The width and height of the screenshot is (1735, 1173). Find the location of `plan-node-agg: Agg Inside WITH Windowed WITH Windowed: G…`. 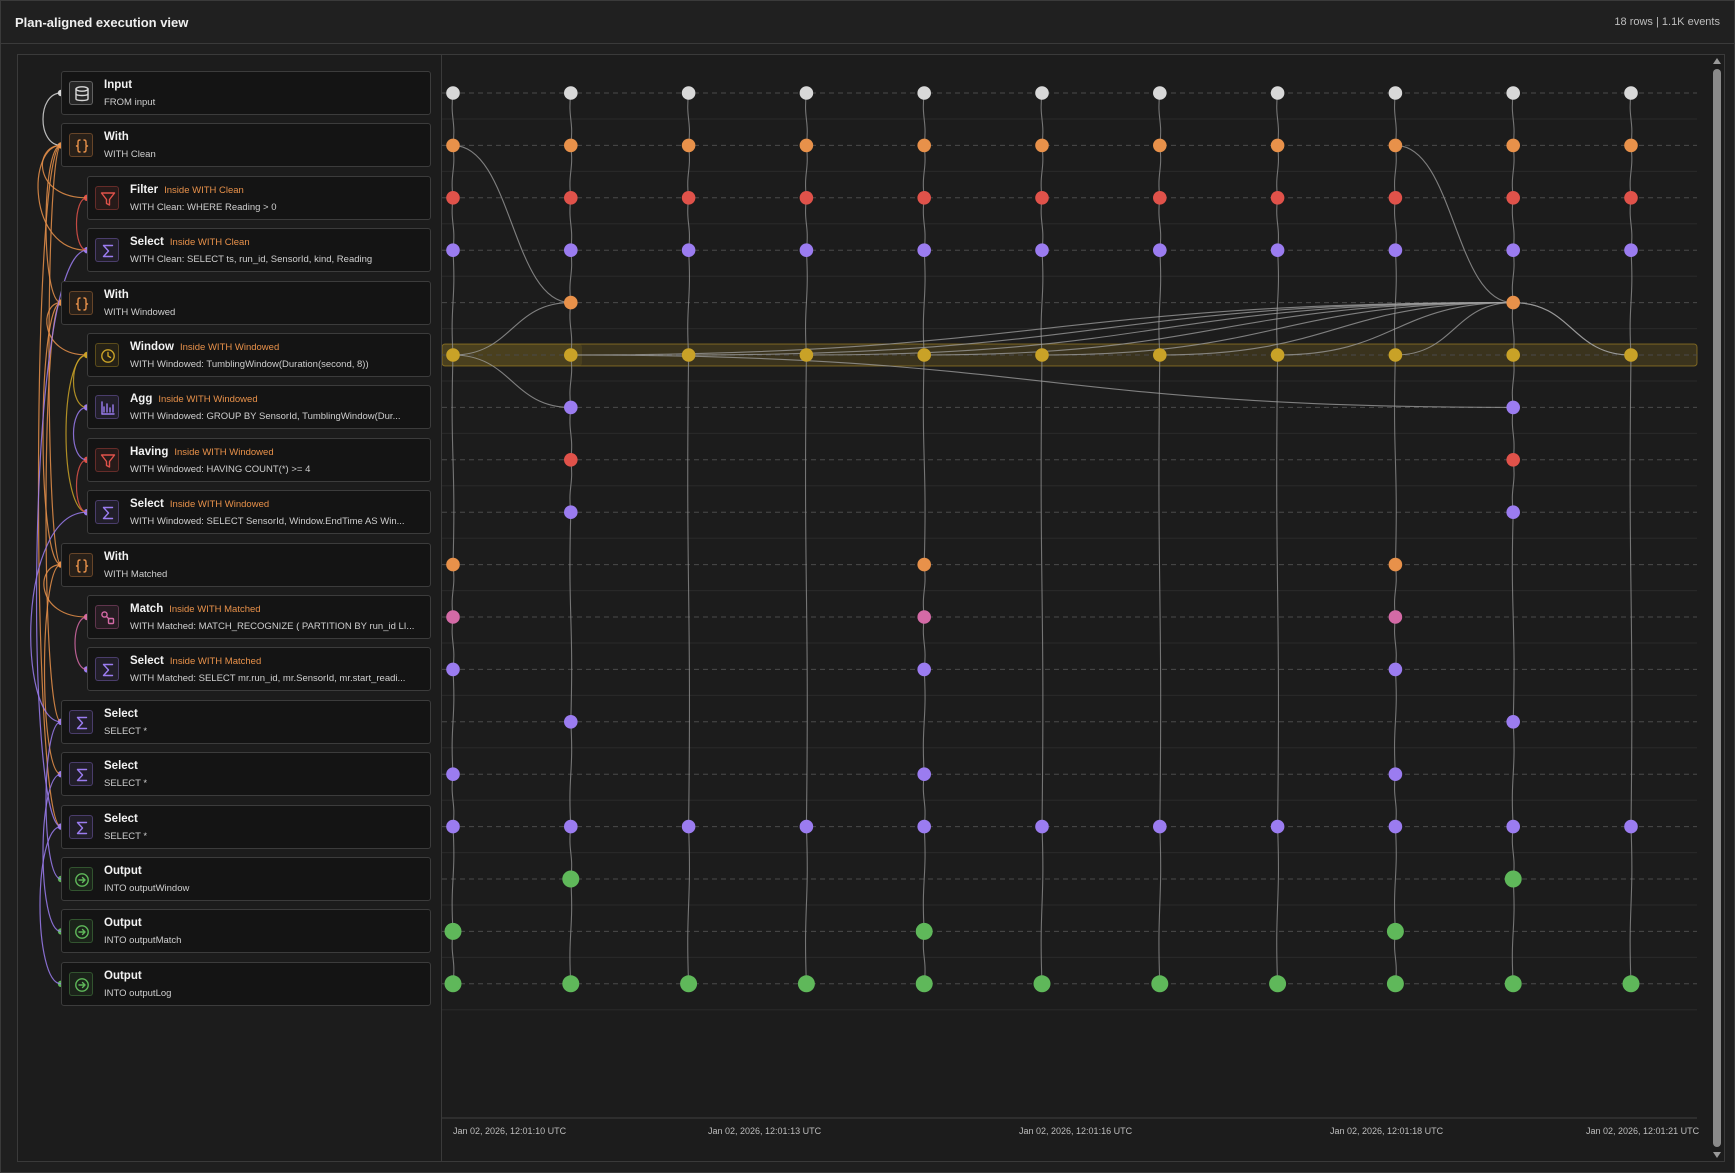

plan-node-agg: Agg Inside WITH Windowed WITH Windowed: G… is located at coordinates (259, 407).